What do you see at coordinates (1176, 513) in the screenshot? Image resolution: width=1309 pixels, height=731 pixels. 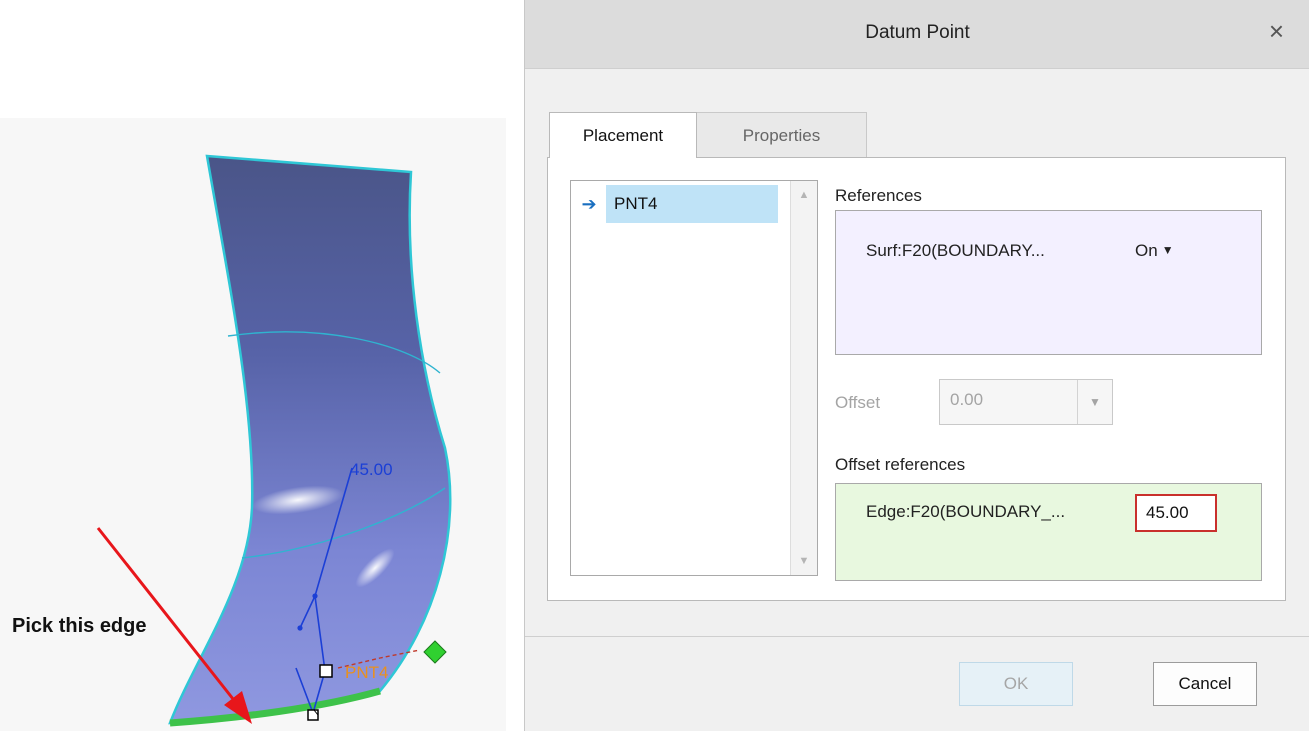 I see `offset-reference-value-input: 45.00` at bounding box center [1176, 513].